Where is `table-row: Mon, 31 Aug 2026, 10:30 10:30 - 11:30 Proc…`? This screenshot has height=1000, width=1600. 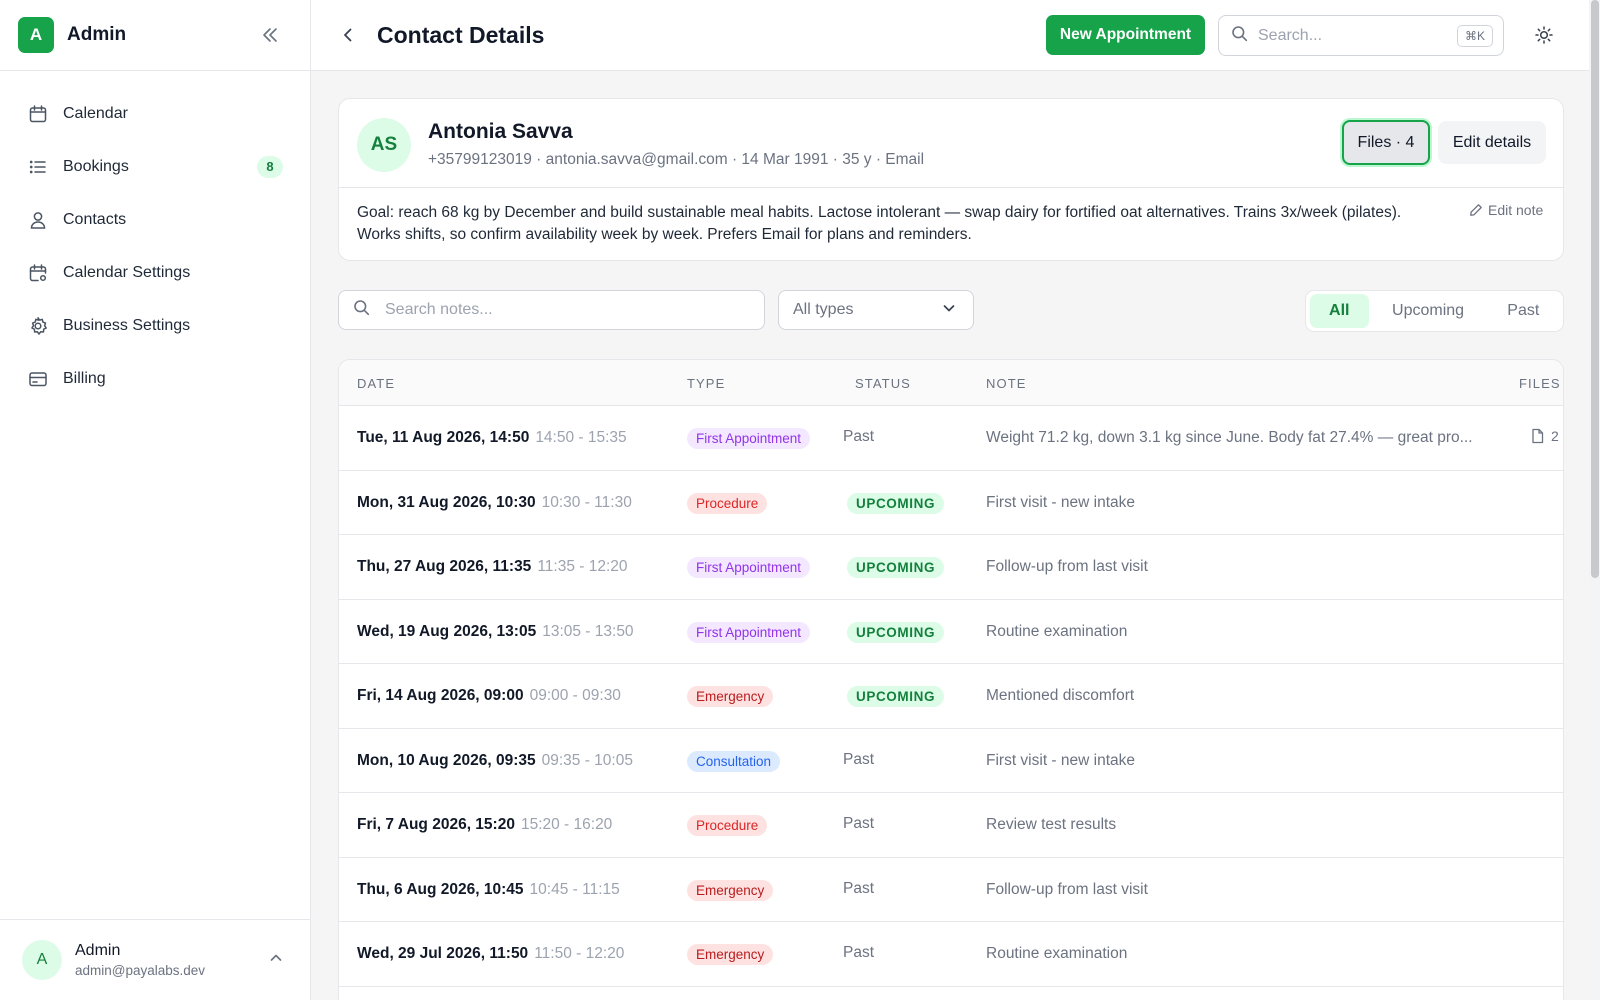 table-row: Mon, 31 Aug 2026, 10:30 10:30 - 11:30 Proc… is located at coordinates (951, 503).